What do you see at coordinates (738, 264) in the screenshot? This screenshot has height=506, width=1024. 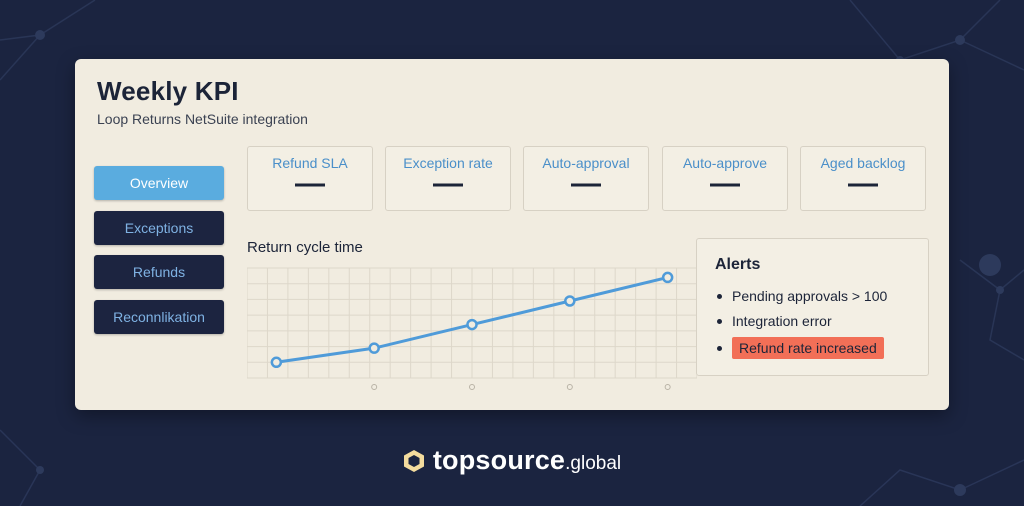 I see `alerts-title: Alerts` at bounding box center [738, 264].